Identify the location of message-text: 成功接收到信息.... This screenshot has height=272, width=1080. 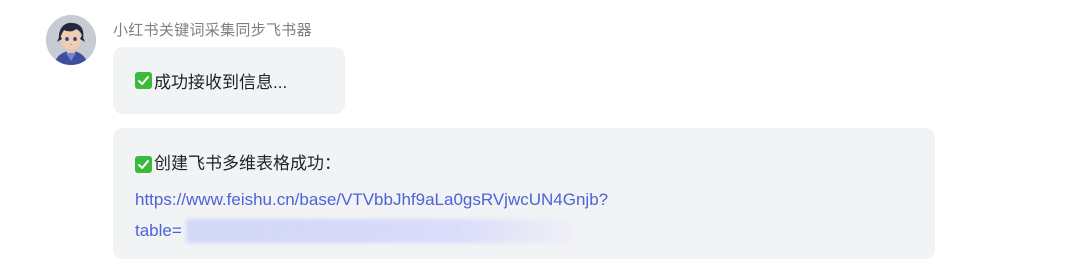
(221, 82).